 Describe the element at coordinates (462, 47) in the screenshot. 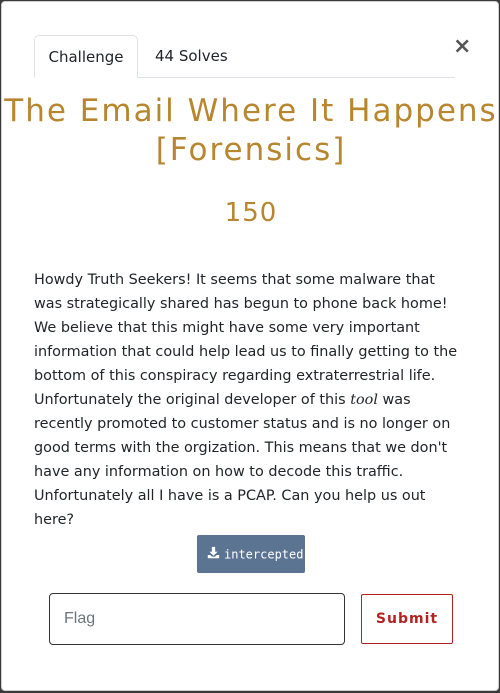

I see `close-icon: ×` at that location.